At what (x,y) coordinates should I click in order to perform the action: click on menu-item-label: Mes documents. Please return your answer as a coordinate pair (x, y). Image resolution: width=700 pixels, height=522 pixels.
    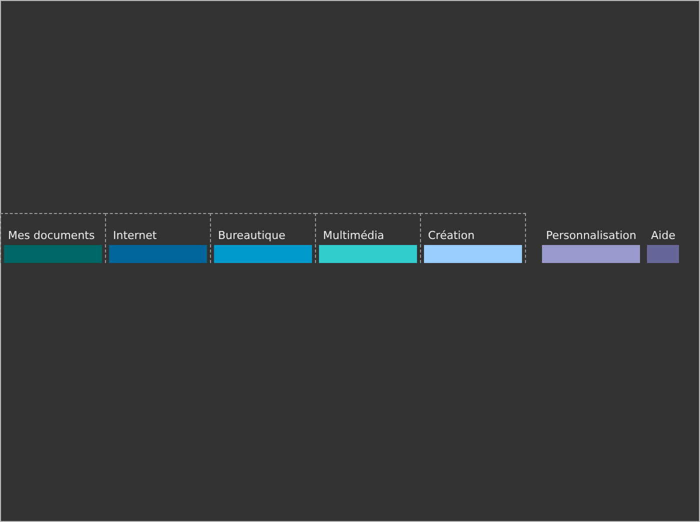
    Looking at the image, I should click on (53, 235).